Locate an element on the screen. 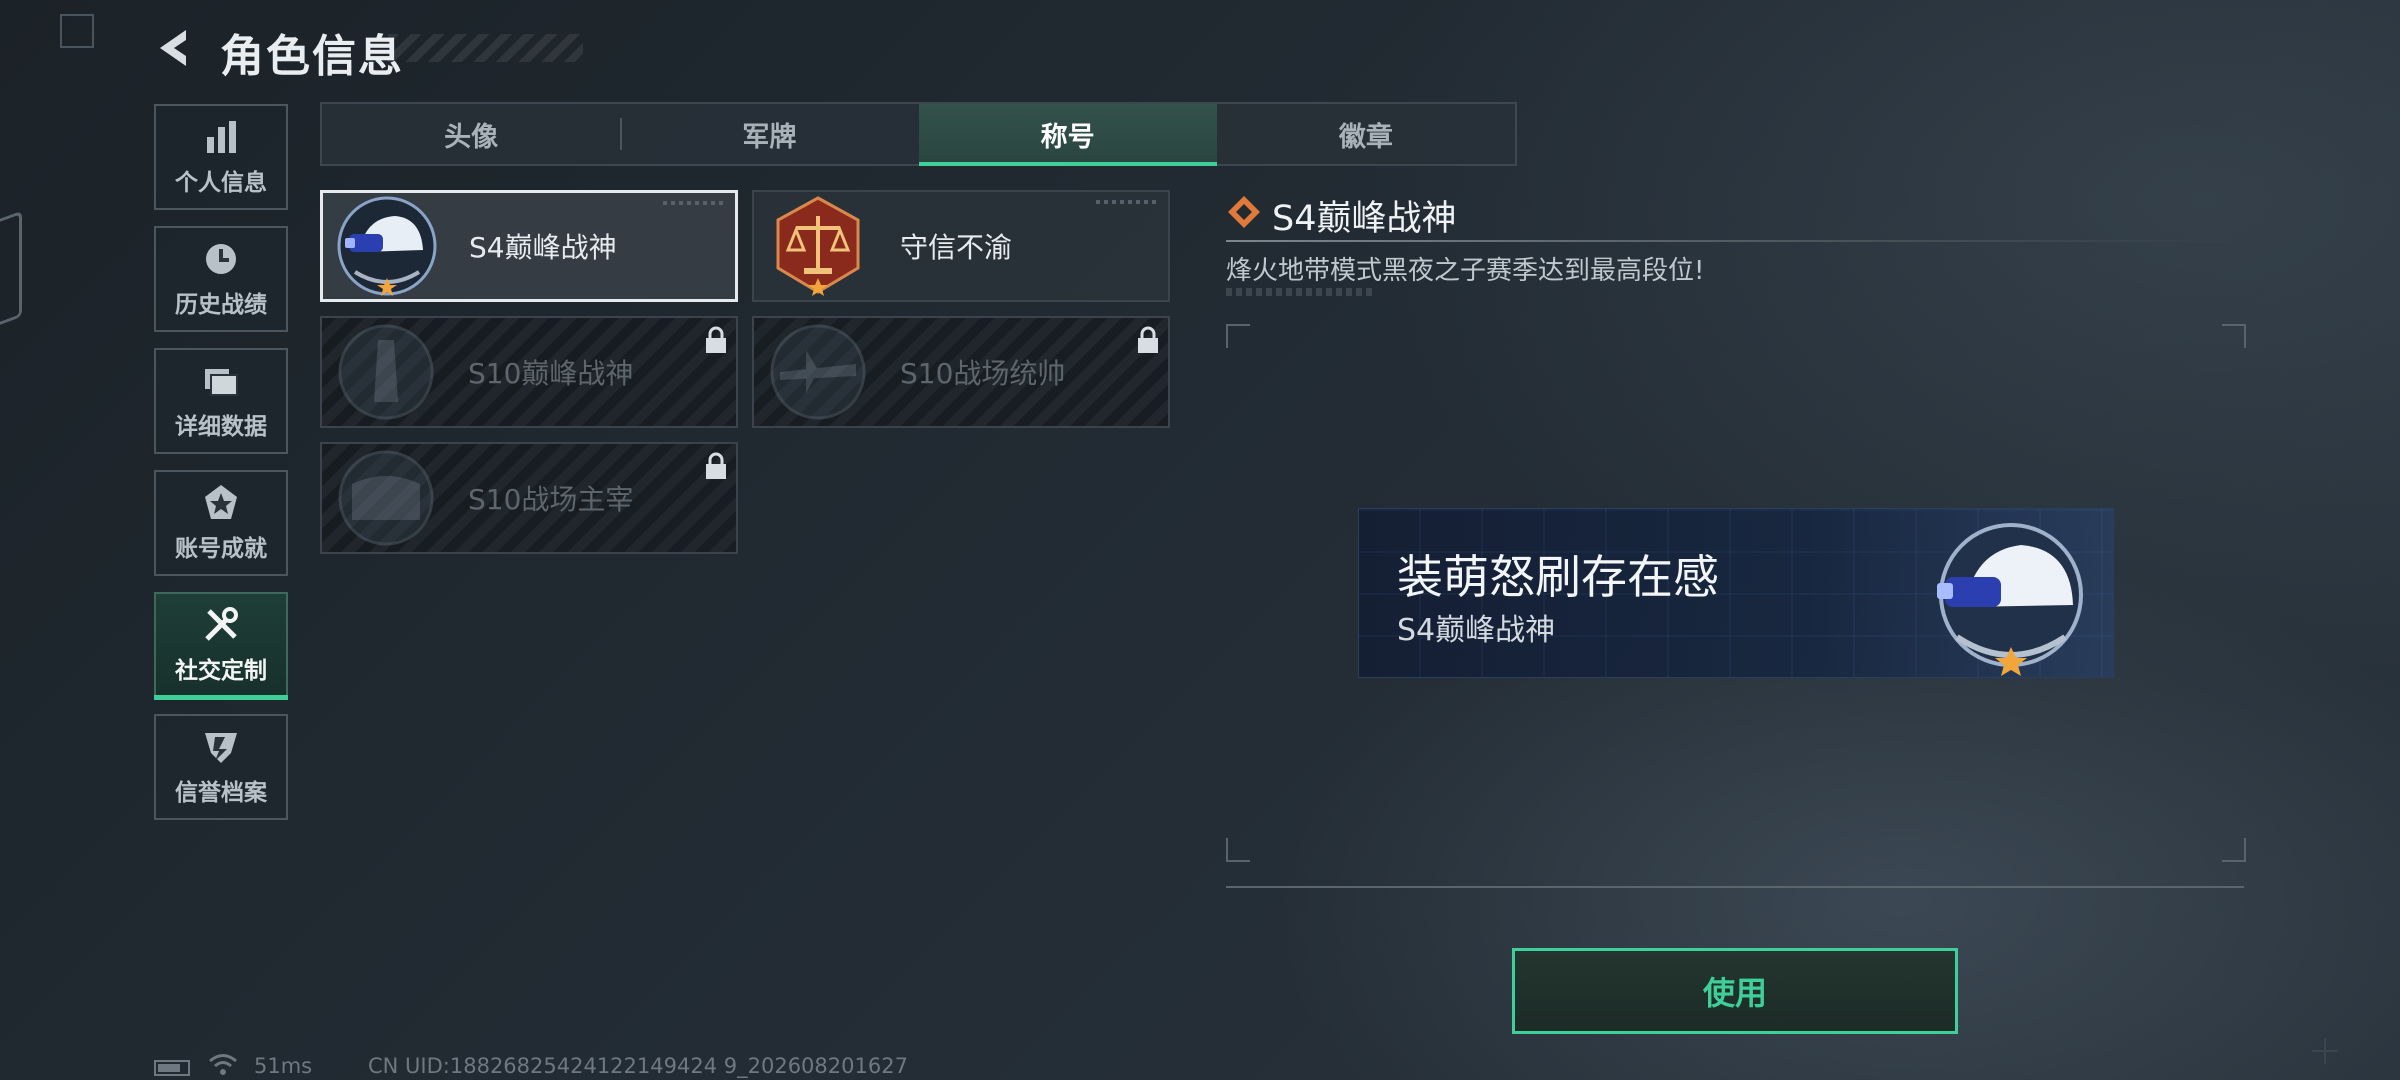 This screenshot has height=1080, width=2400. sidebar-item-history: 历史战绩 is located at coordinates (221, 279).